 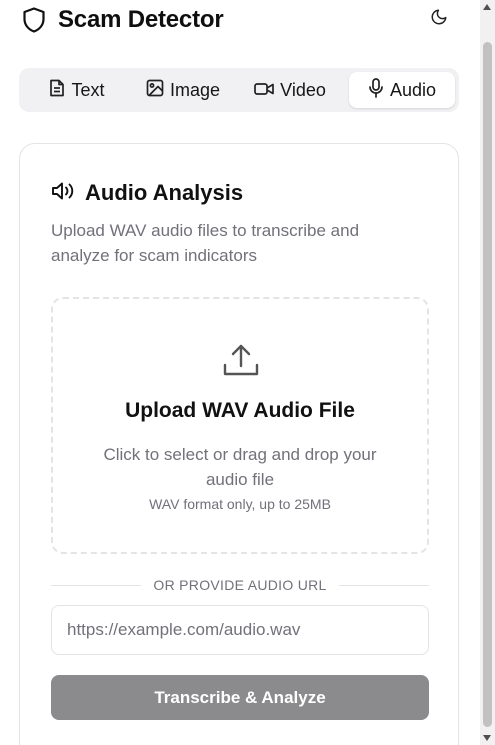 I want to click on dropzone-title: Upload WAV Audio File, so click(x=240, y=410).